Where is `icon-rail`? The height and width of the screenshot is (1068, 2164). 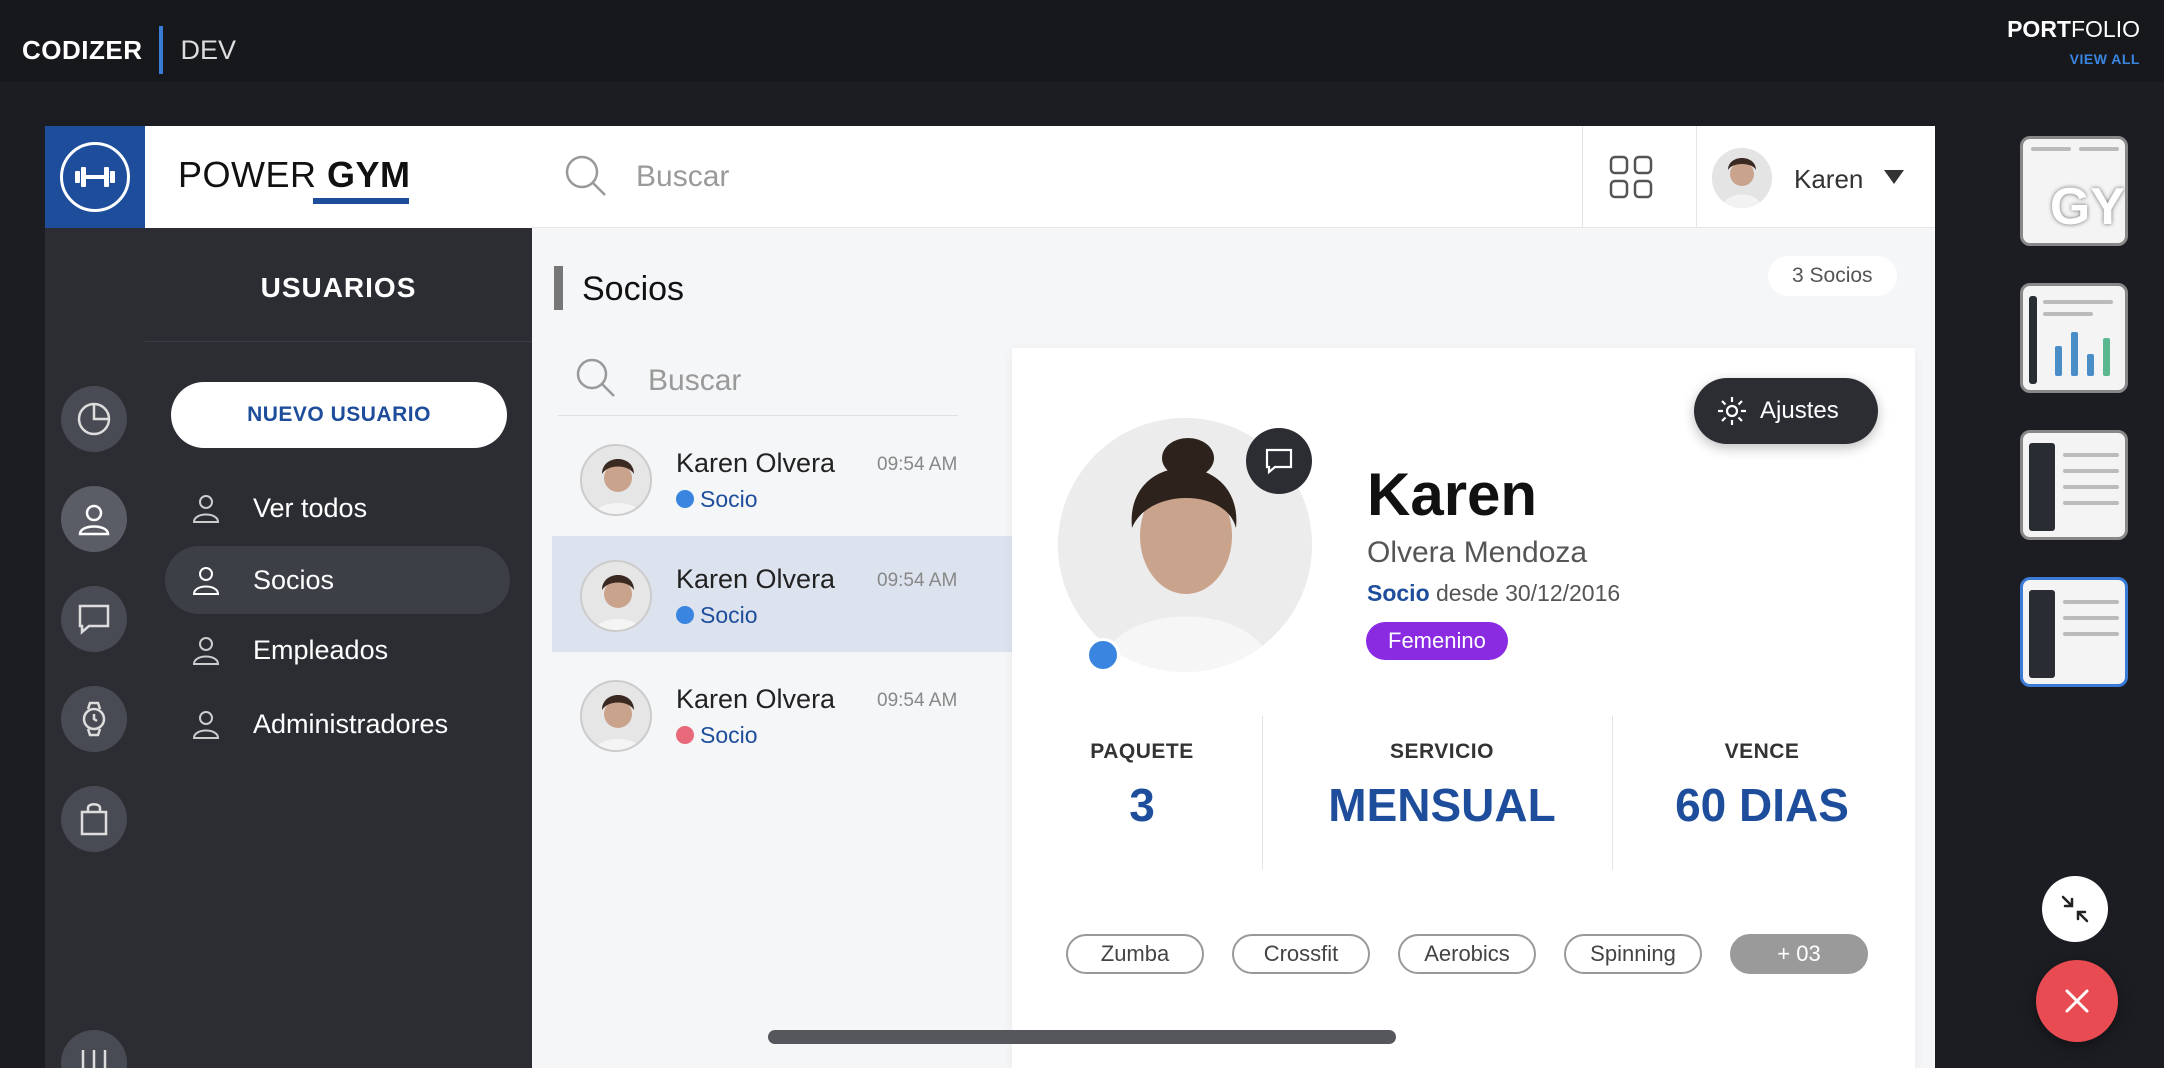 icon-rail is located at coordinates (95, 597).